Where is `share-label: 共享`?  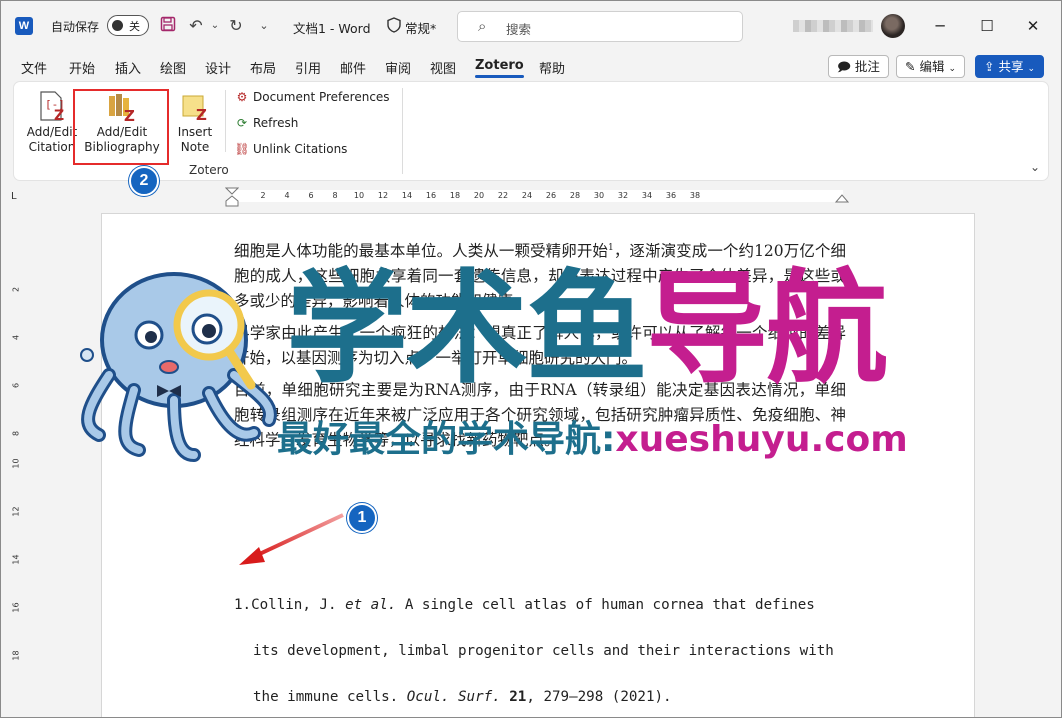 share-label: 共享 is located at coordinates (1011, 66).